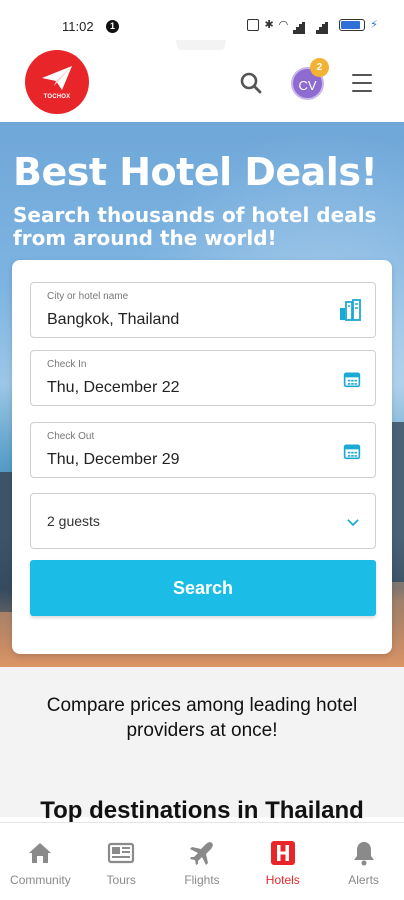  Describe the element at coordinates (352, 24) in the screenshot. I see `battery-icon` at that location.